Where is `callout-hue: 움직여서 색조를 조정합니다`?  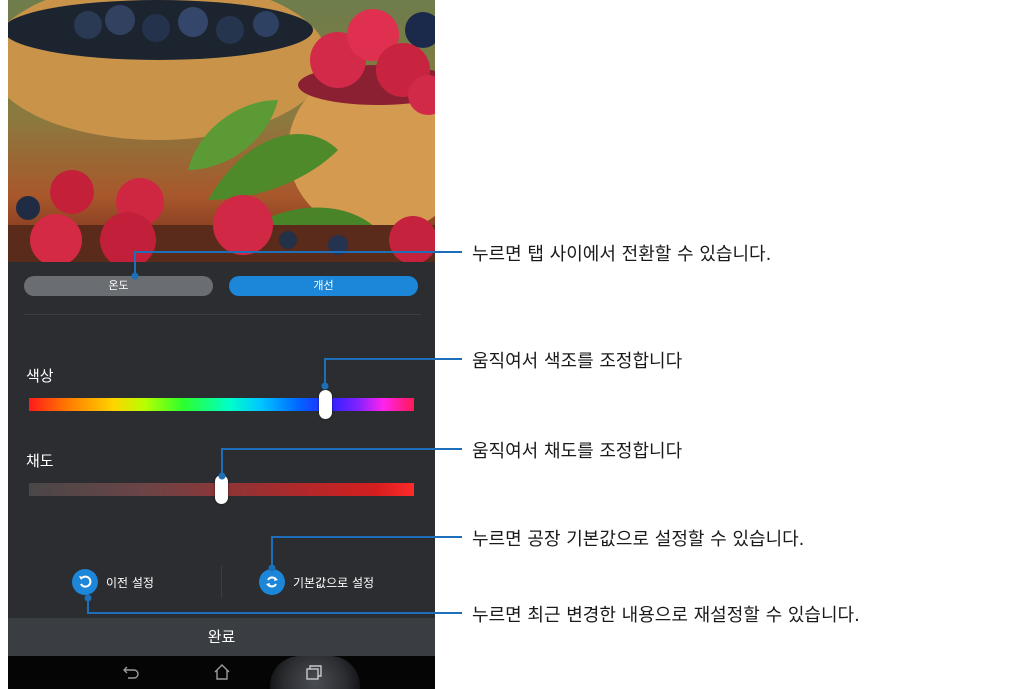
callout-hue: 움직여서 색조를 조정합니다 is located at coordinates (577, 361).